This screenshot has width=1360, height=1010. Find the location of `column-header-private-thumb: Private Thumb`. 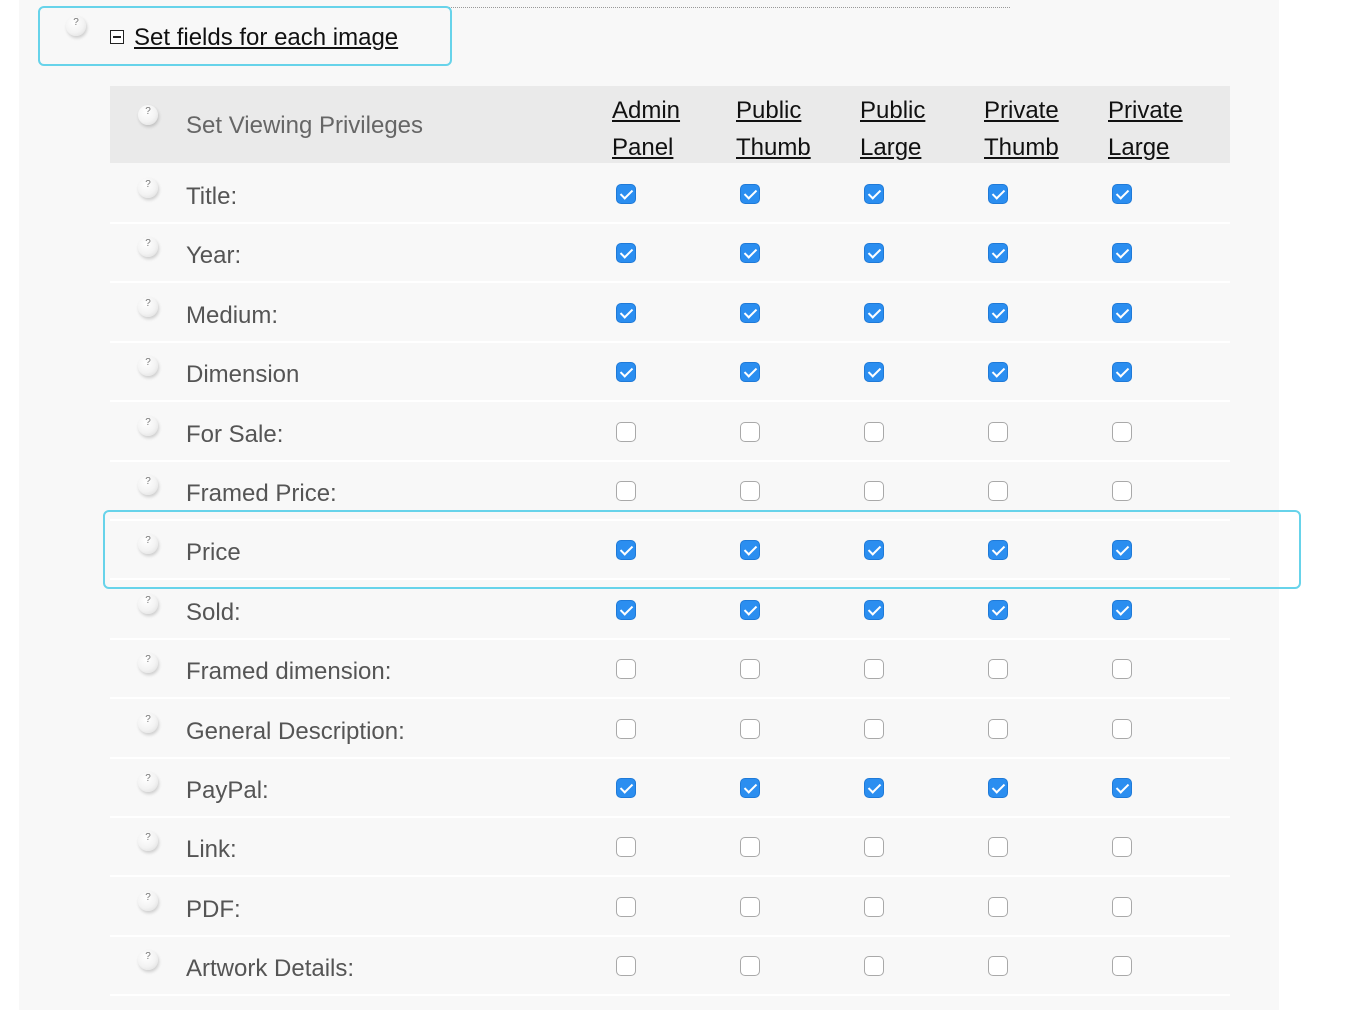

column-header-private-thumb: Private Thumb is located at coordinates (1021, 129).